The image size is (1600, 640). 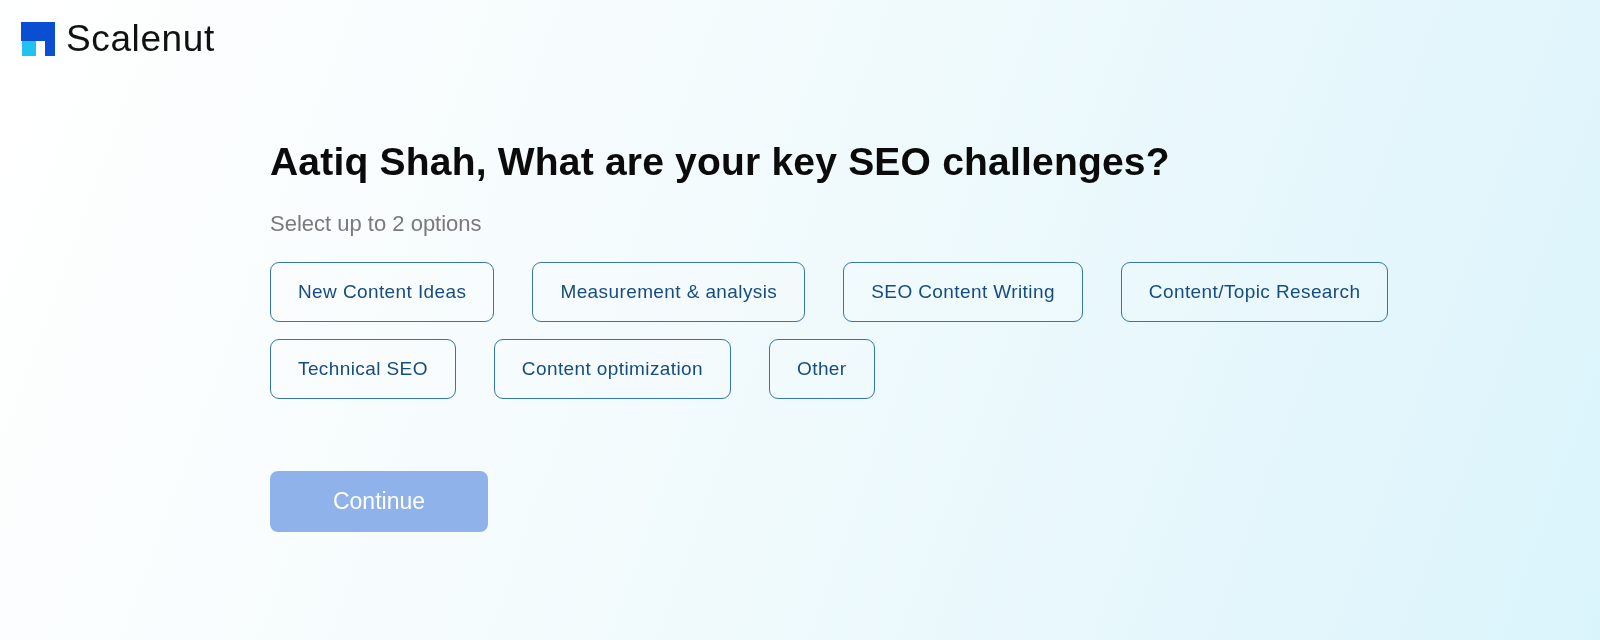 I want to click on selection-hint: Select up to 2 options, so click(x=376, y=224).